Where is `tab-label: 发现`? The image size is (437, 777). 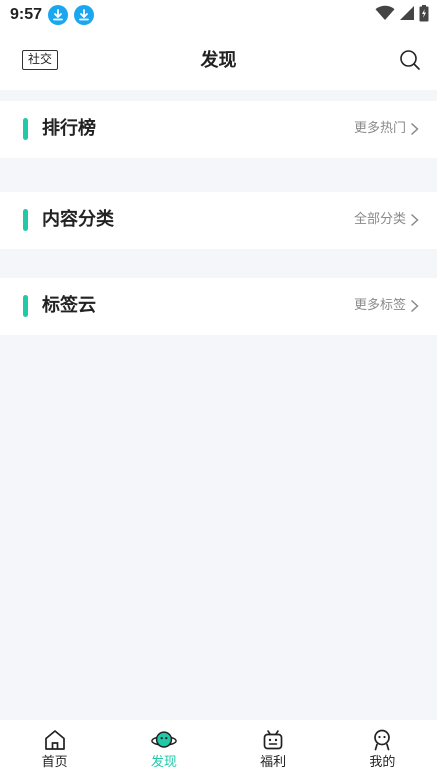 tab-label: 发现 is located at coordinates (163, 762).